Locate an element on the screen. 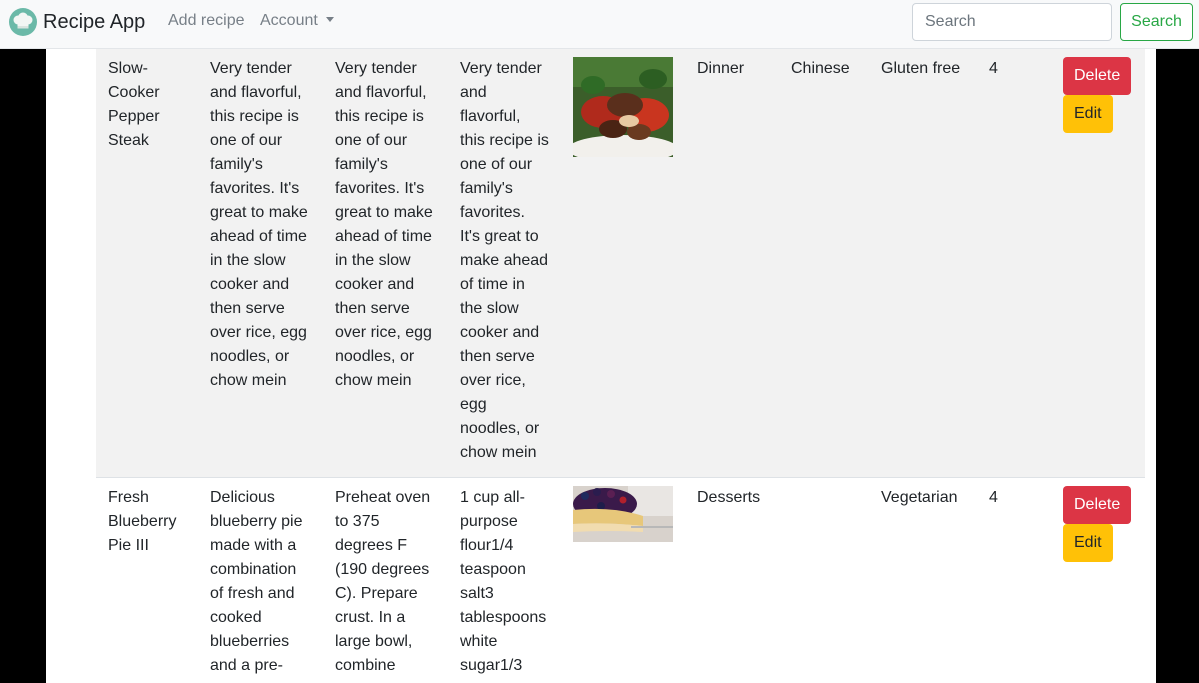  chef-hat-logo-icon is located at coordinates (23, 22).